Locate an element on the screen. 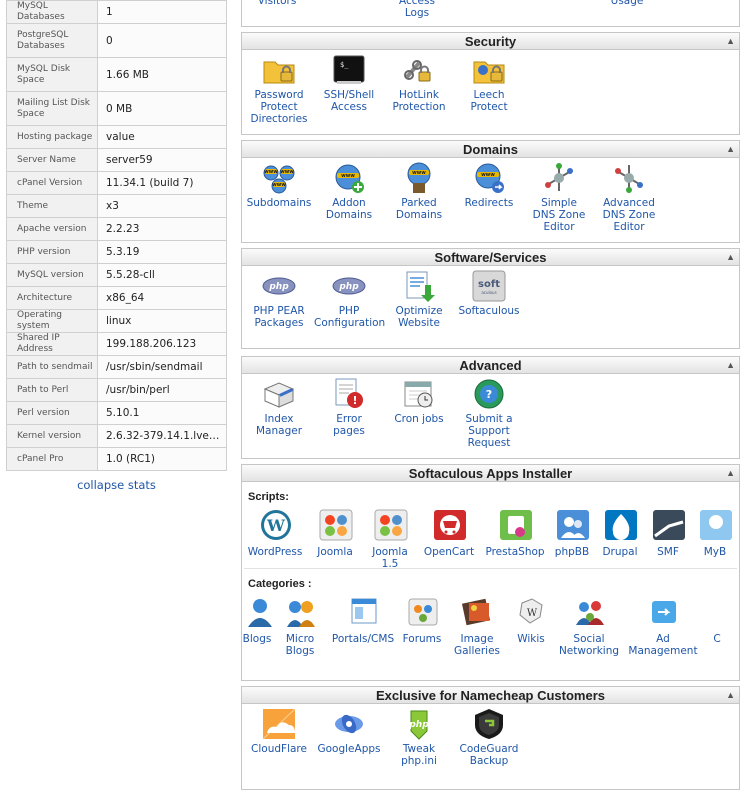  chain-lock-link: HotLink Protection is located at coordinates (419, 89).